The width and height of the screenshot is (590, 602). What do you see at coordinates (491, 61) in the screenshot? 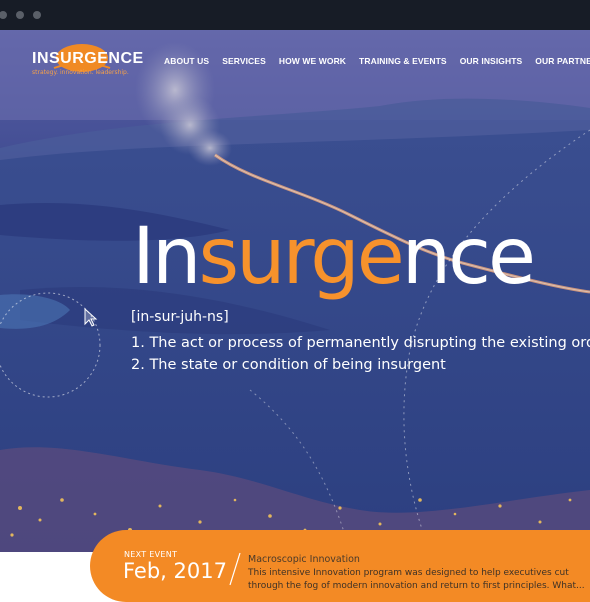
I see `nav-our-insights: OUR INSIGHTS` at bounding box center [491, 61].